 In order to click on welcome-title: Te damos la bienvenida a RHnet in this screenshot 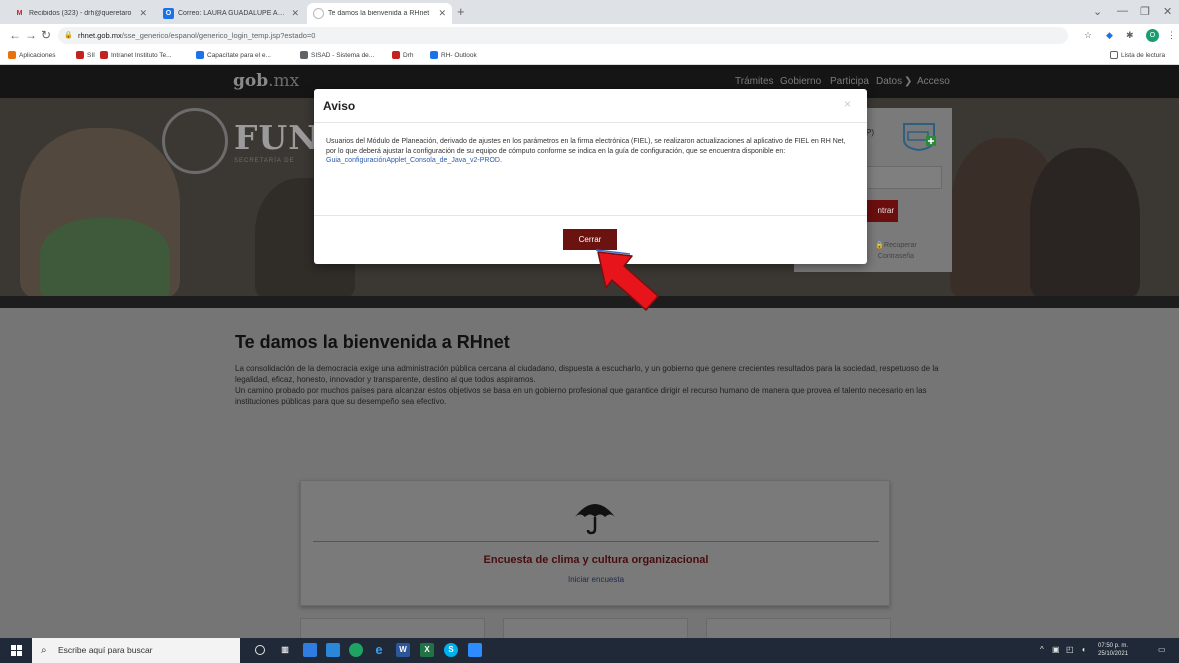, I will do `click(372, 342)`.